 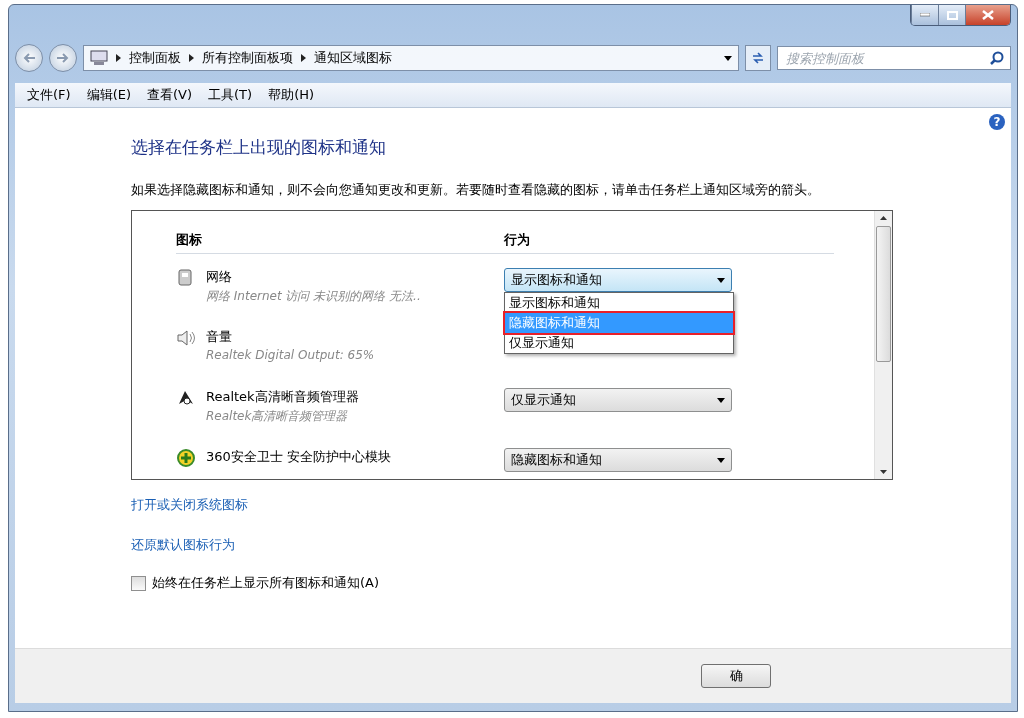 I want to click on page-heading: 选择在任务栏上出现的图标和通知, so click(x=259, y=147).